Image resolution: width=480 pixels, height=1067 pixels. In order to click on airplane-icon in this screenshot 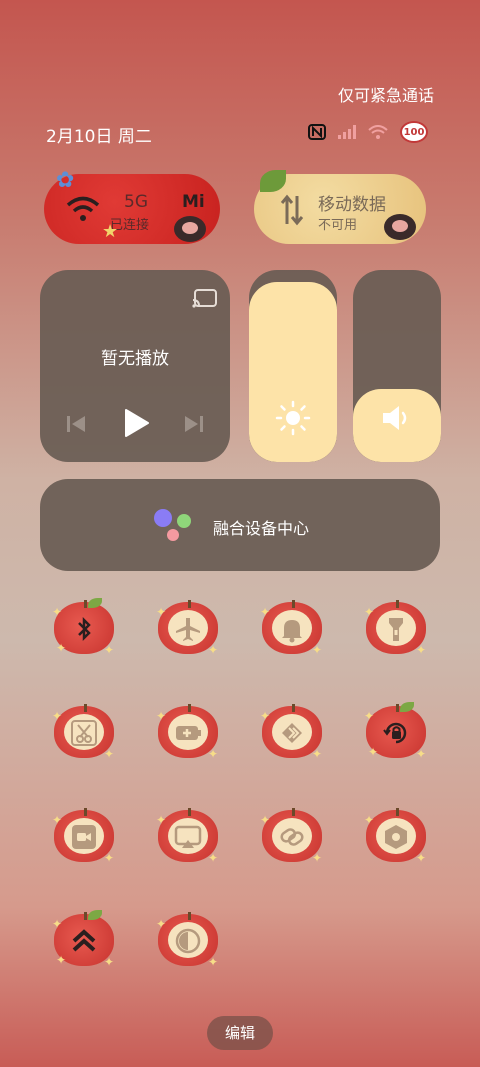, I will do `click(188, 629)`.